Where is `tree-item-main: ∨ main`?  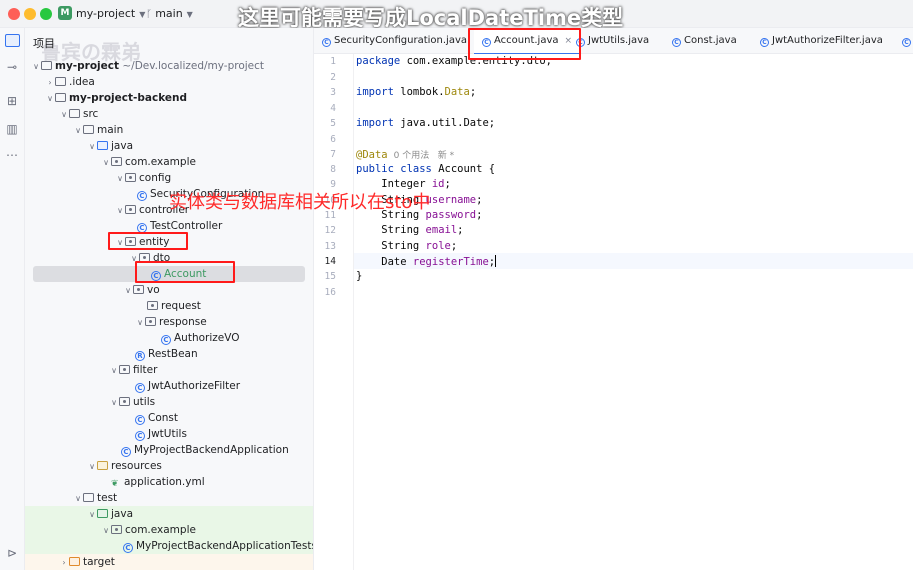
tree-item-main: ∨ main is located at coordinates (169, 130).